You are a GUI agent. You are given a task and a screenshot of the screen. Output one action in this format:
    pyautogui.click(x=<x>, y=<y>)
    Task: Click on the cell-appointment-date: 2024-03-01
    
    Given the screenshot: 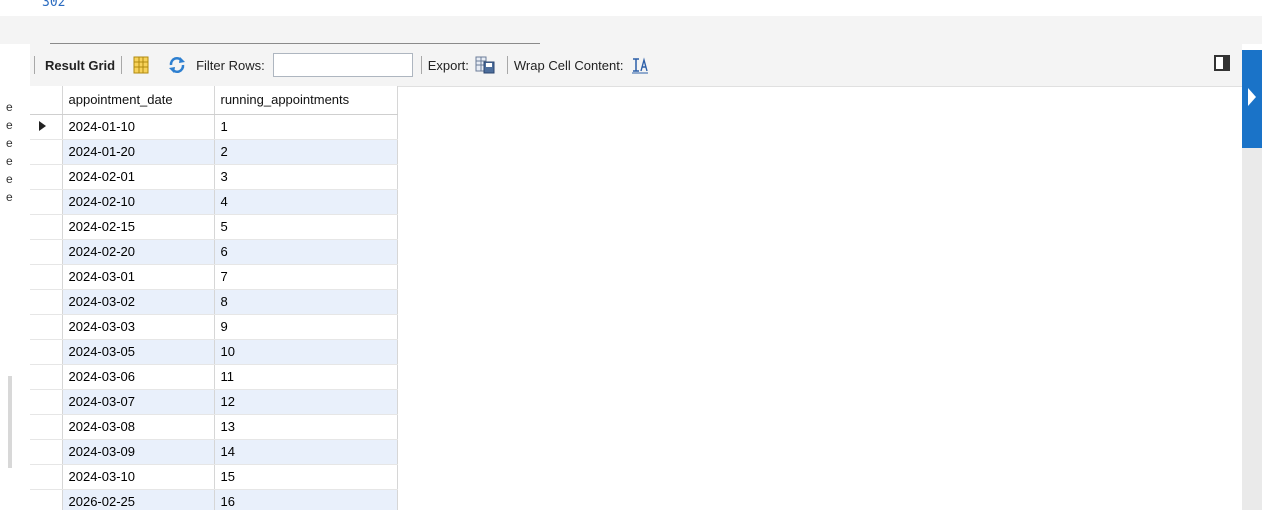 What is the action you would take?
    pyautogui.click(x=138, y=277)
    